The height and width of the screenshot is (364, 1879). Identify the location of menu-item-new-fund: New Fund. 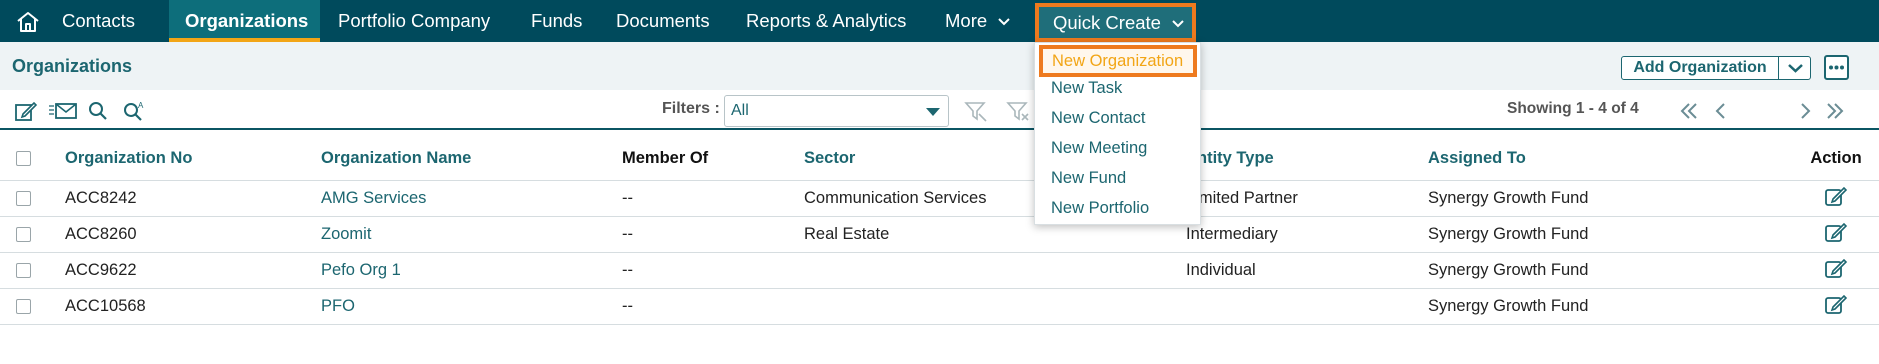
(1088, 178).